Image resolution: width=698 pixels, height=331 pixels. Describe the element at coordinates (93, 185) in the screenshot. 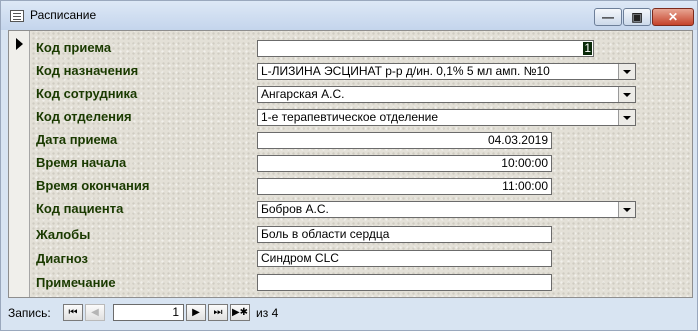

I see `field-label-end-time: Время окончания` at that location.